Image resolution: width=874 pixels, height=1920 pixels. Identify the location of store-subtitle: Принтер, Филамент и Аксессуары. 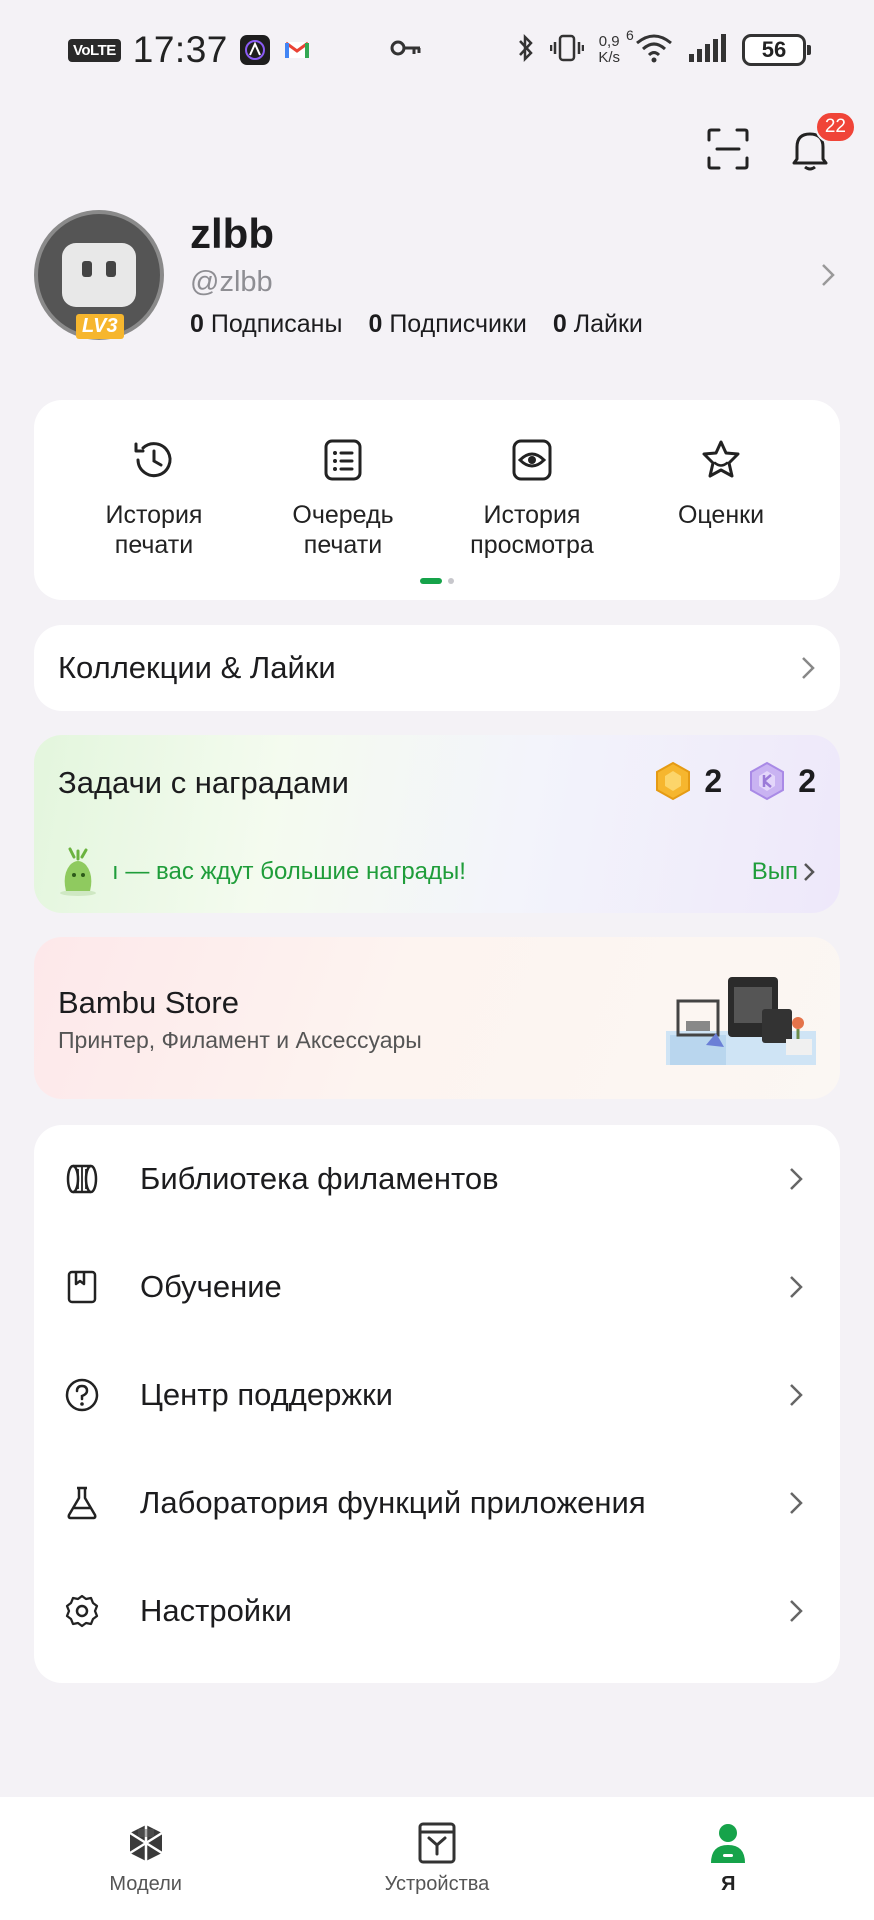
(240, 1040).